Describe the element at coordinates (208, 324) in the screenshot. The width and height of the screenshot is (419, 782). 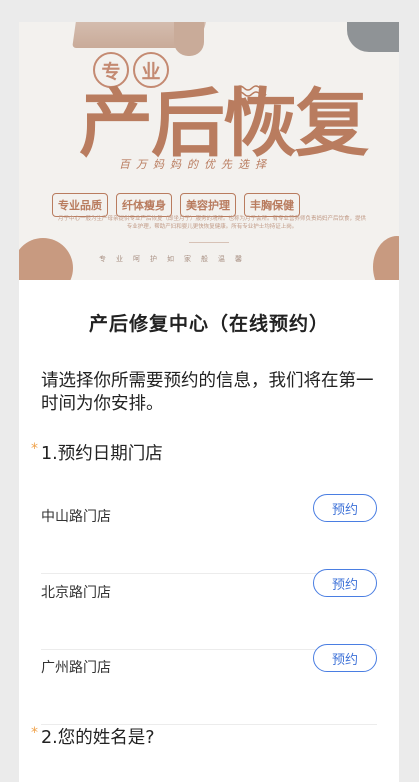
I see `page-title: 产后修复中心（在线预约）` at that location.